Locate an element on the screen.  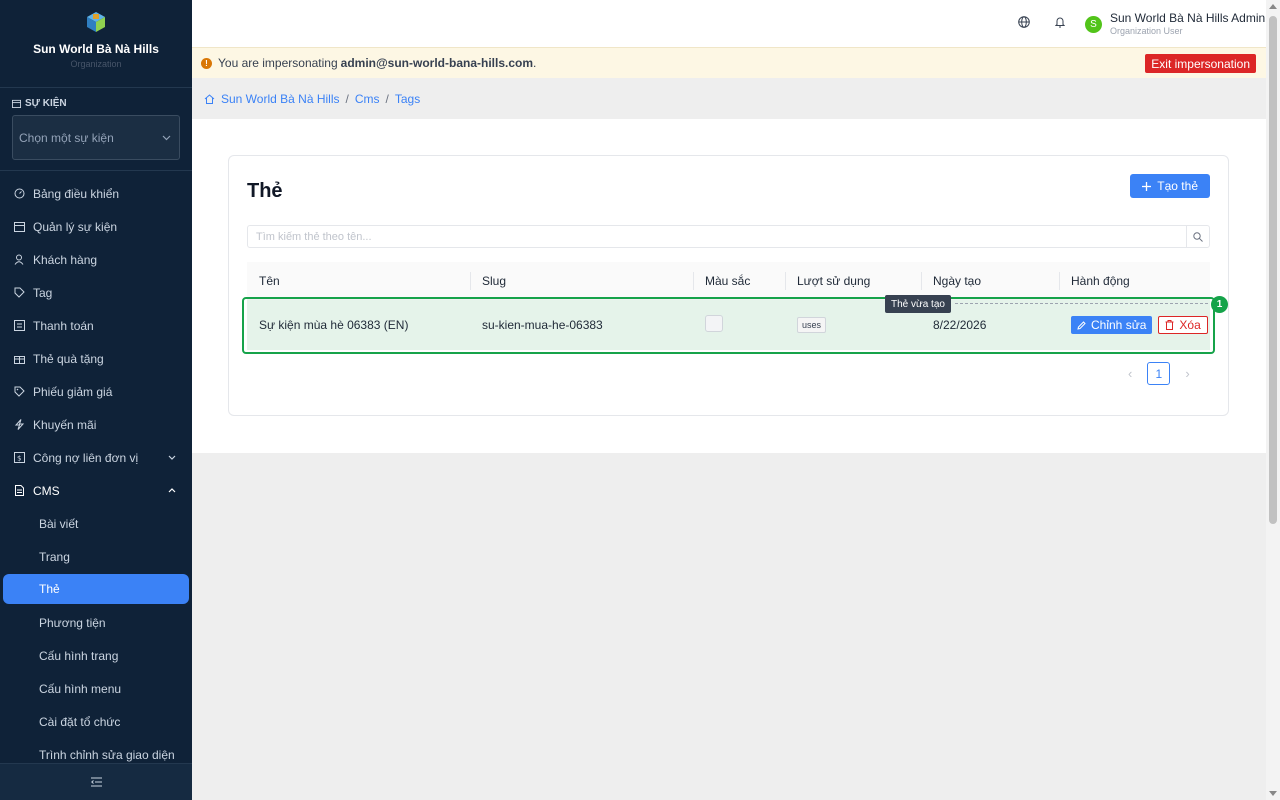
sidebar-sub-media: Phương tiện is located at coordinates (96, 622).